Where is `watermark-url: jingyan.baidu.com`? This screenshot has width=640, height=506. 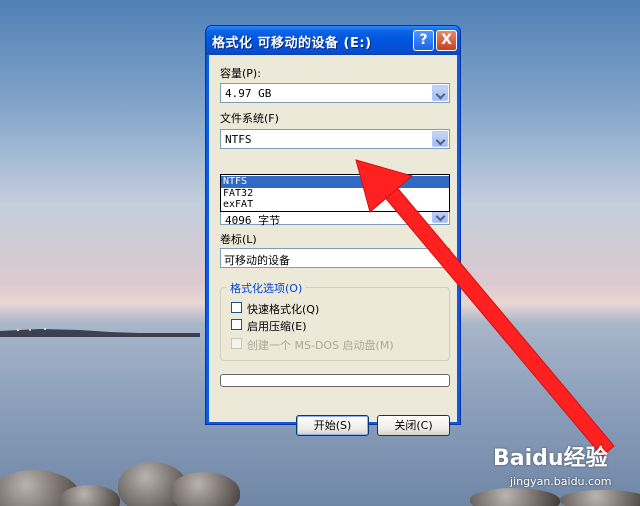 watermark-url: jingyan.baidu.com is located at coordinates (561, 481).